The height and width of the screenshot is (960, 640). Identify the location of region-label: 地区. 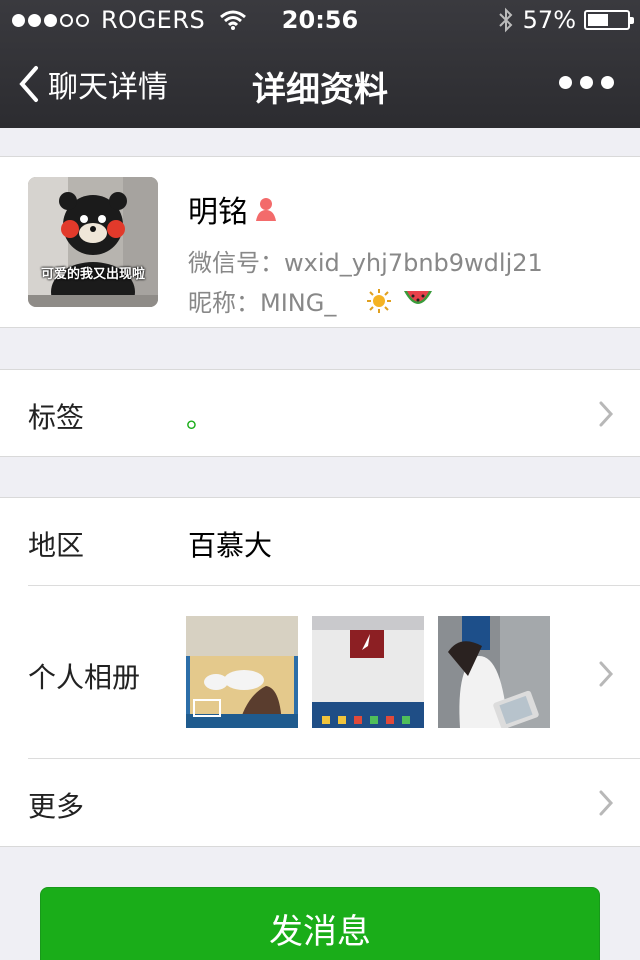
(56, 545).